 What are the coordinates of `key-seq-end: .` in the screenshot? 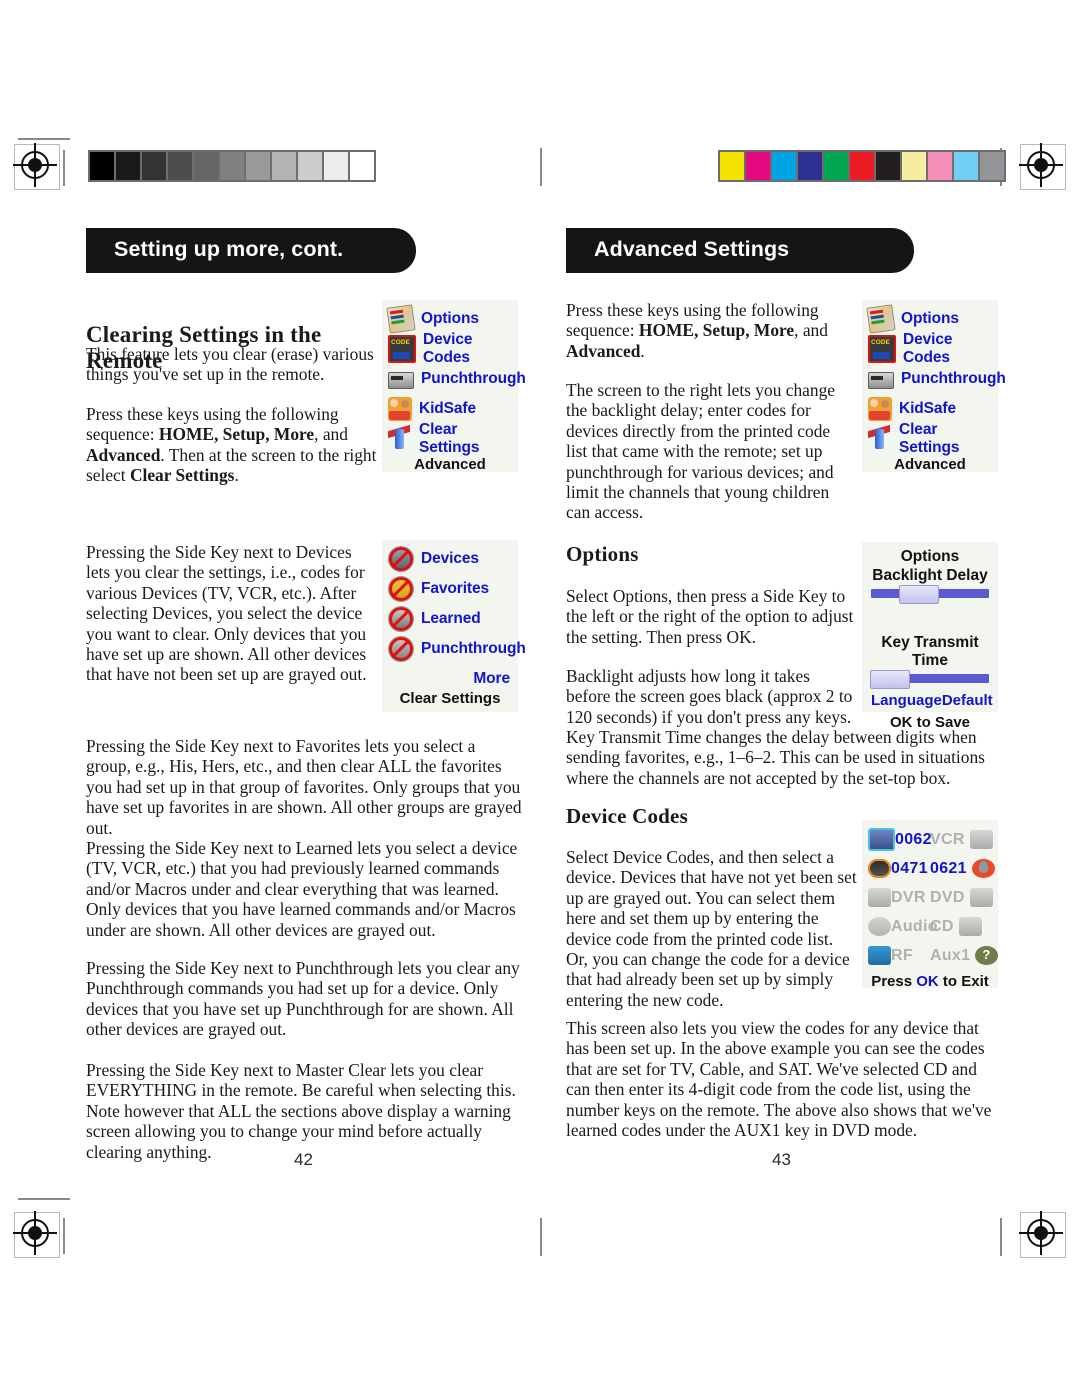 It's located at (642, 350).